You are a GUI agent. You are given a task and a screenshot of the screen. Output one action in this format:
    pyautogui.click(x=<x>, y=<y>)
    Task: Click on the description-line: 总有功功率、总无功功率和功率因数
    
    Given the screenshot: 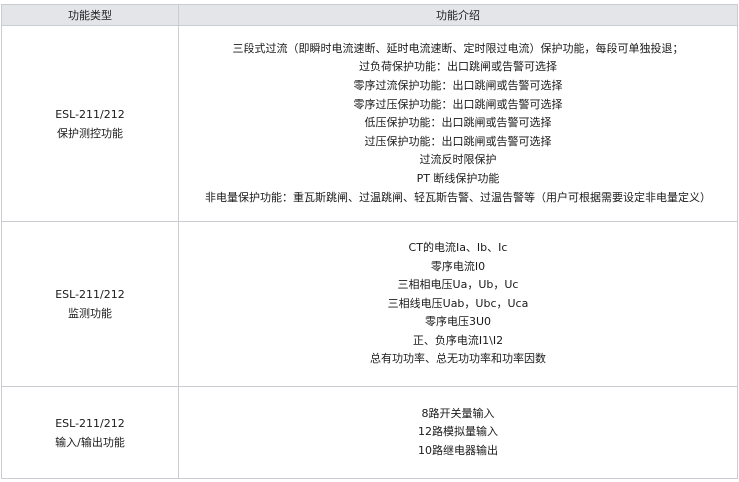 What is the action you would take?
    pyautogui.click(x=458, y=359)
    